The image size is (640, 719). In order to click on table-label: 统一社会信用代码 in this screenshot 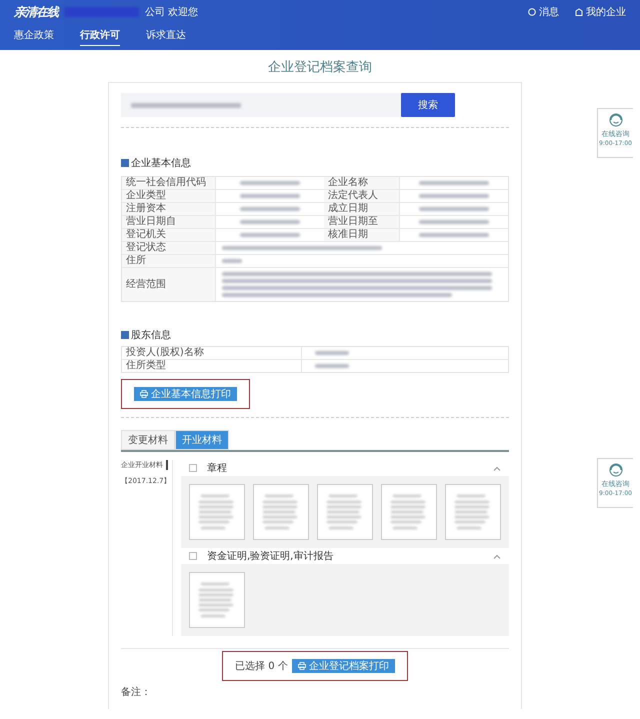, I will do `click(169, 183)`.